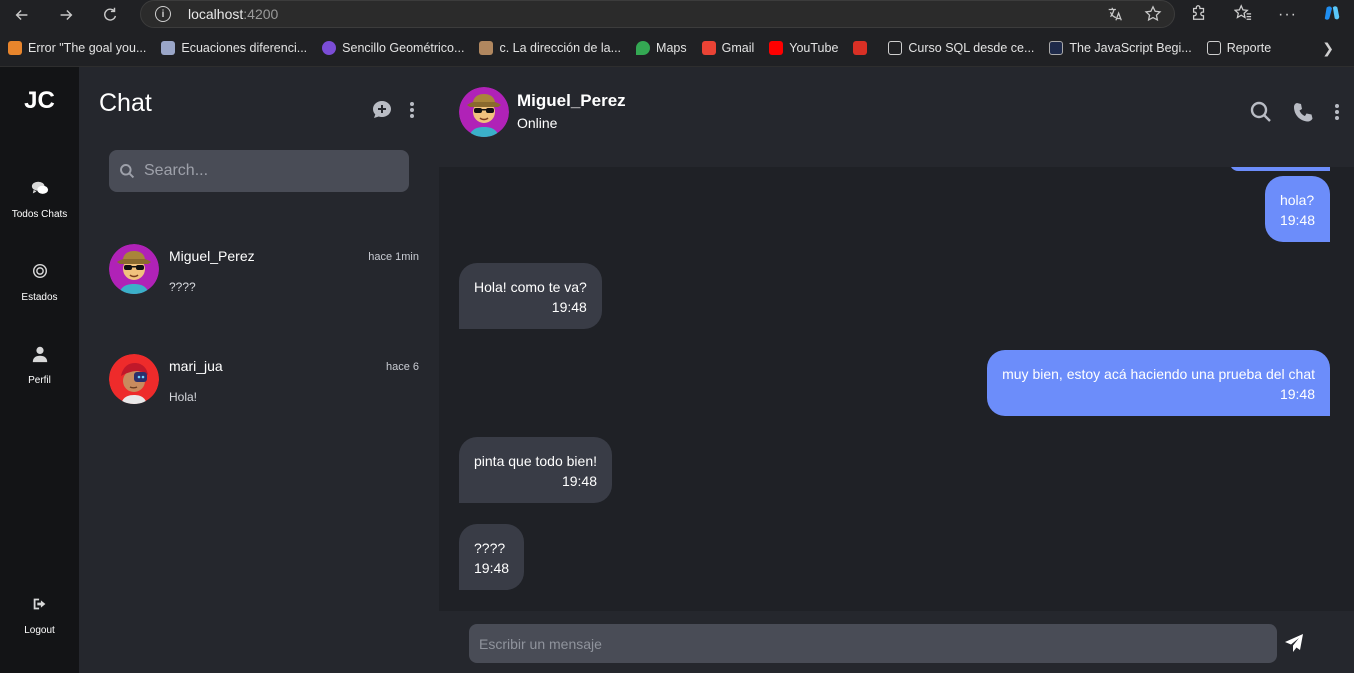  Describe the element at coordinates (1056, 48) in the screenshot. I see `code-icon` at that location.